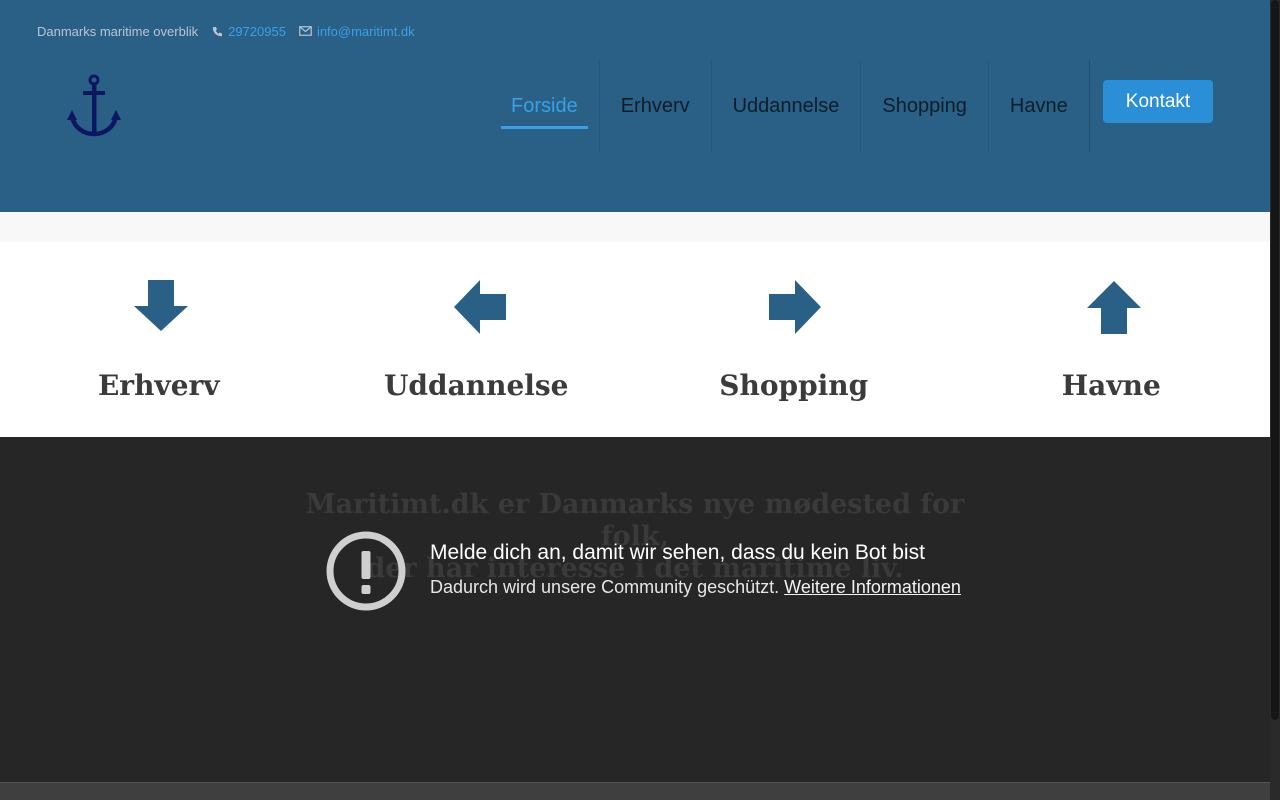 The image size is (1280, 800). I want to click on card-erhverv: Erhverv, so click(159, 339).